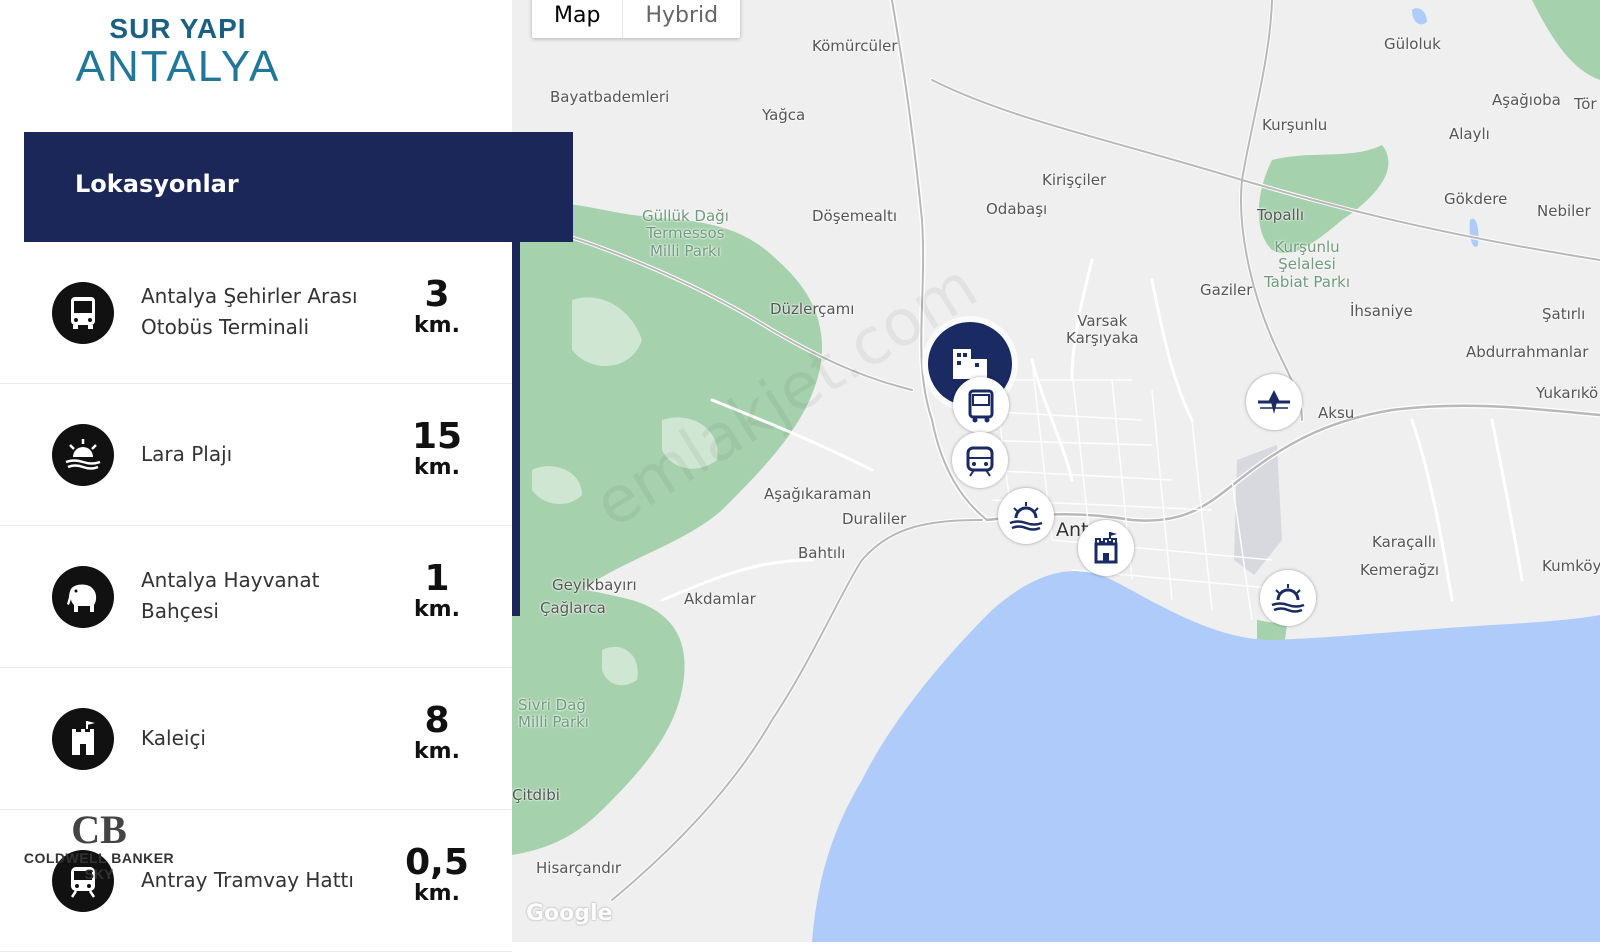 The image size is (1600, 952). I want to click on map-label: Alaylı, so click(1469, 134).